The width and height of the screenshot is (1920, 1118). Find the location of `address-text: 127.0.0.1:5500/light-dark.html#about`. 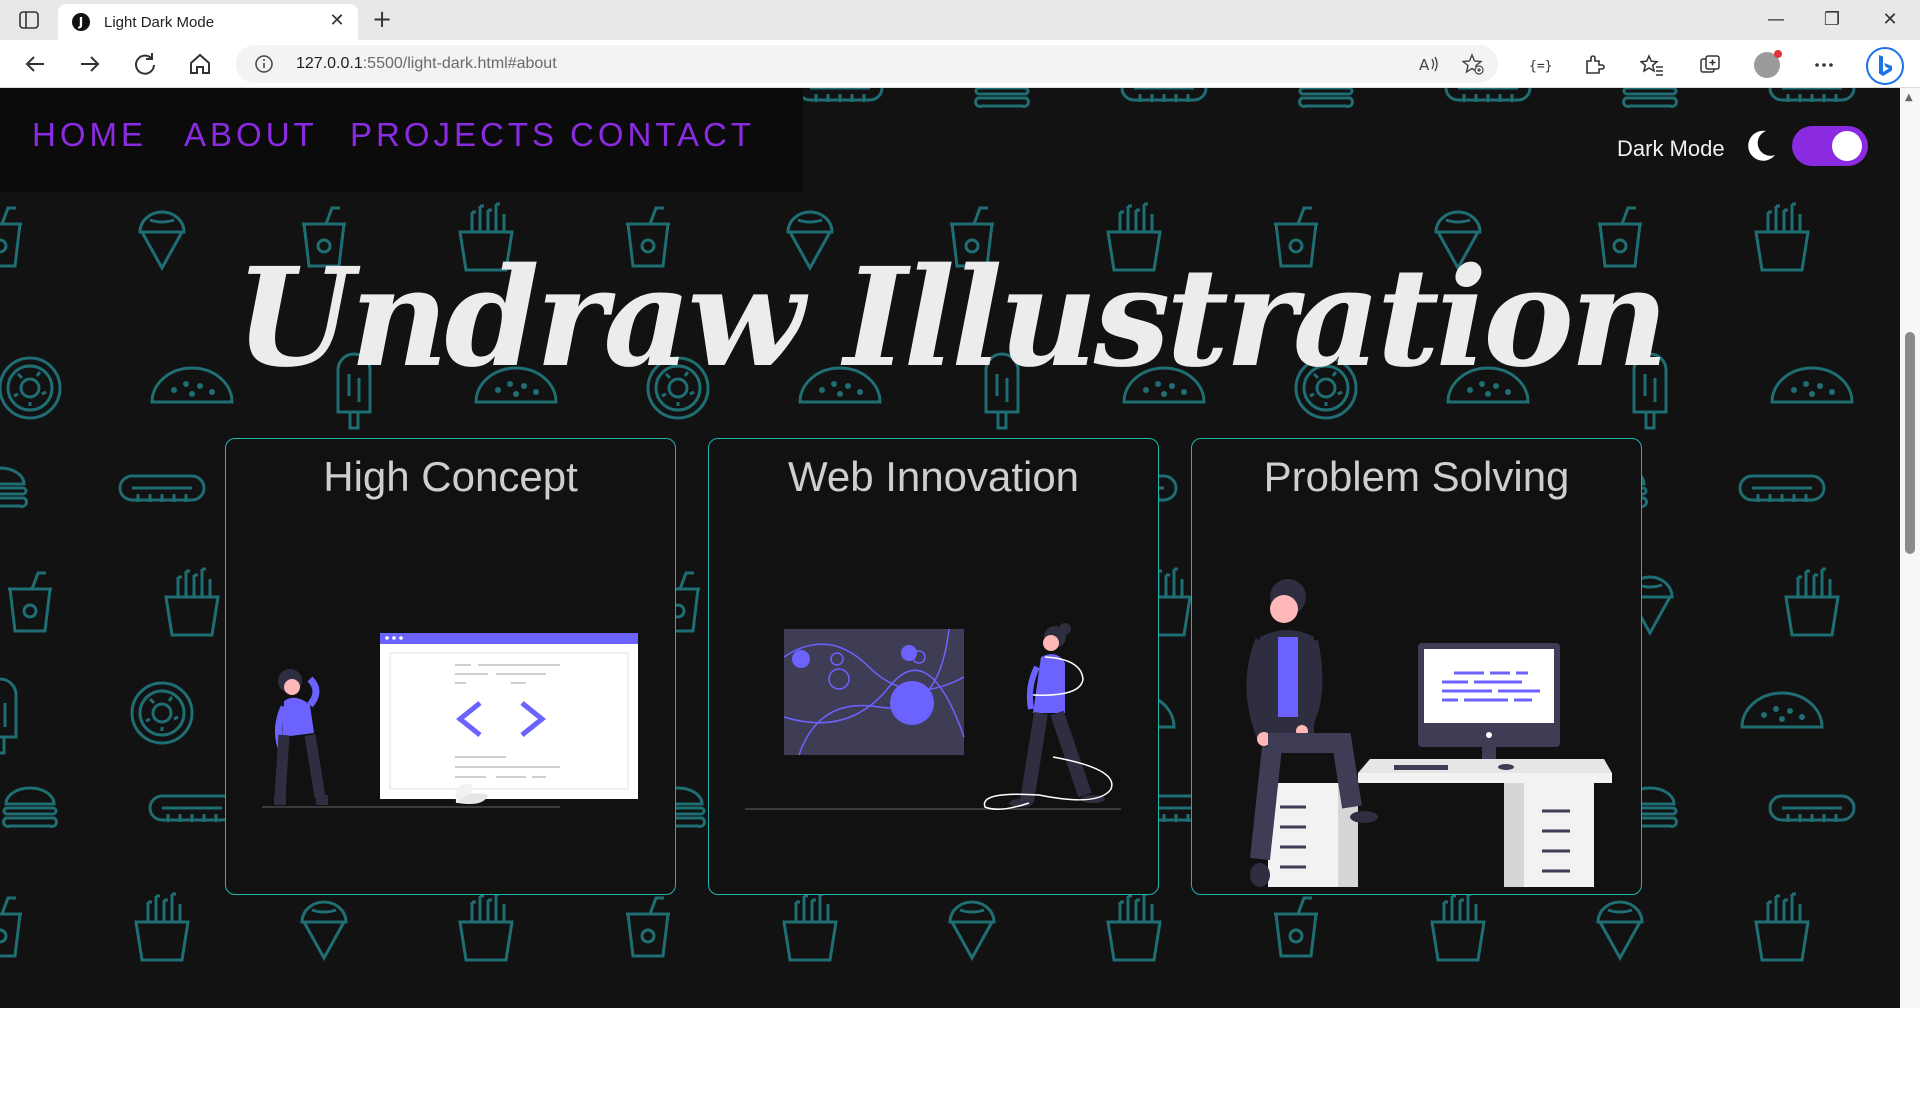

address-text: 127.0.0.1:5500/light-dark.html#about is located at coordinates (426, 64).